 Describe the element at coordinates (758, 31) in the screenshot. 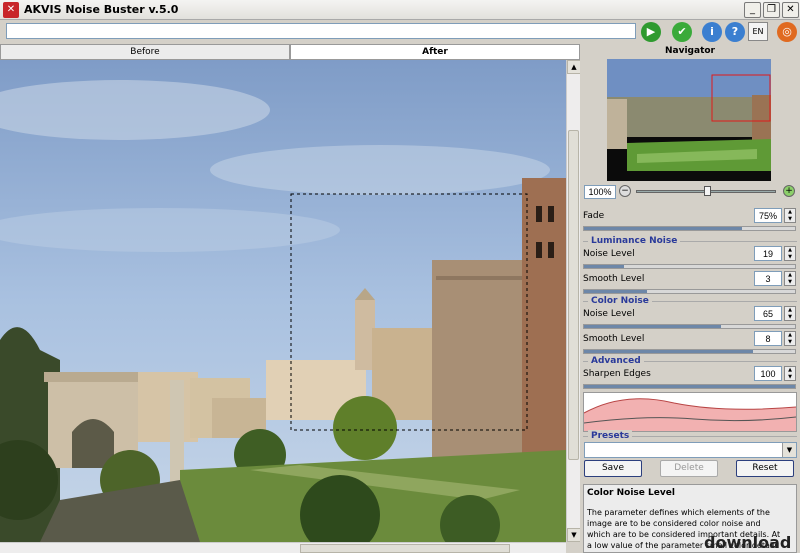

I see `language-button: EN` at that location.